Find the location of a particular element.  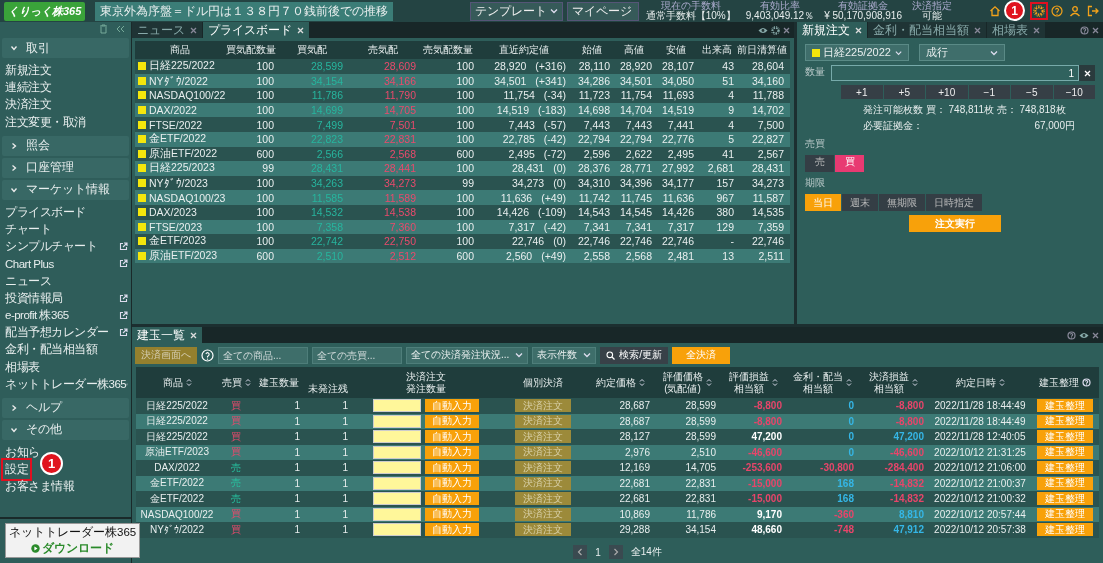

step-button: −1 is located at coordinates (989, 92).